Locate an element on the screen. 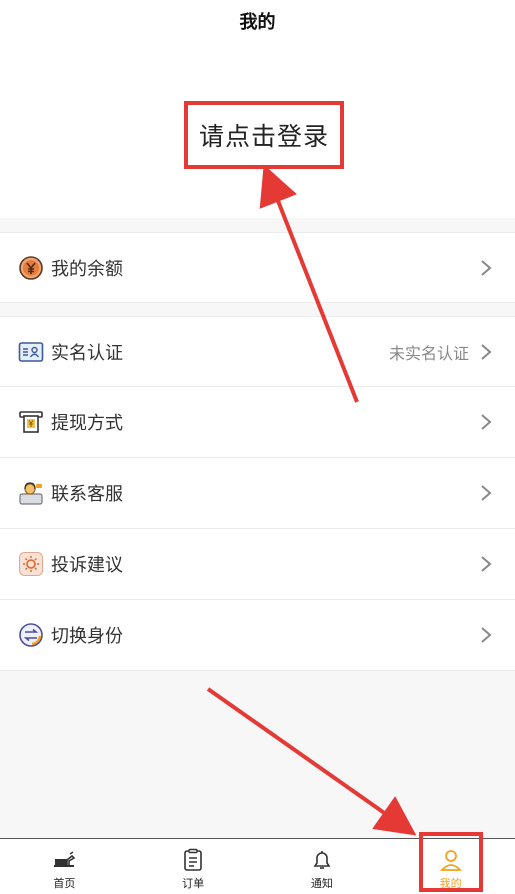 The width and height of the screenshot is (515, 894). home-truck-icon is located at coordinates (64, 860).